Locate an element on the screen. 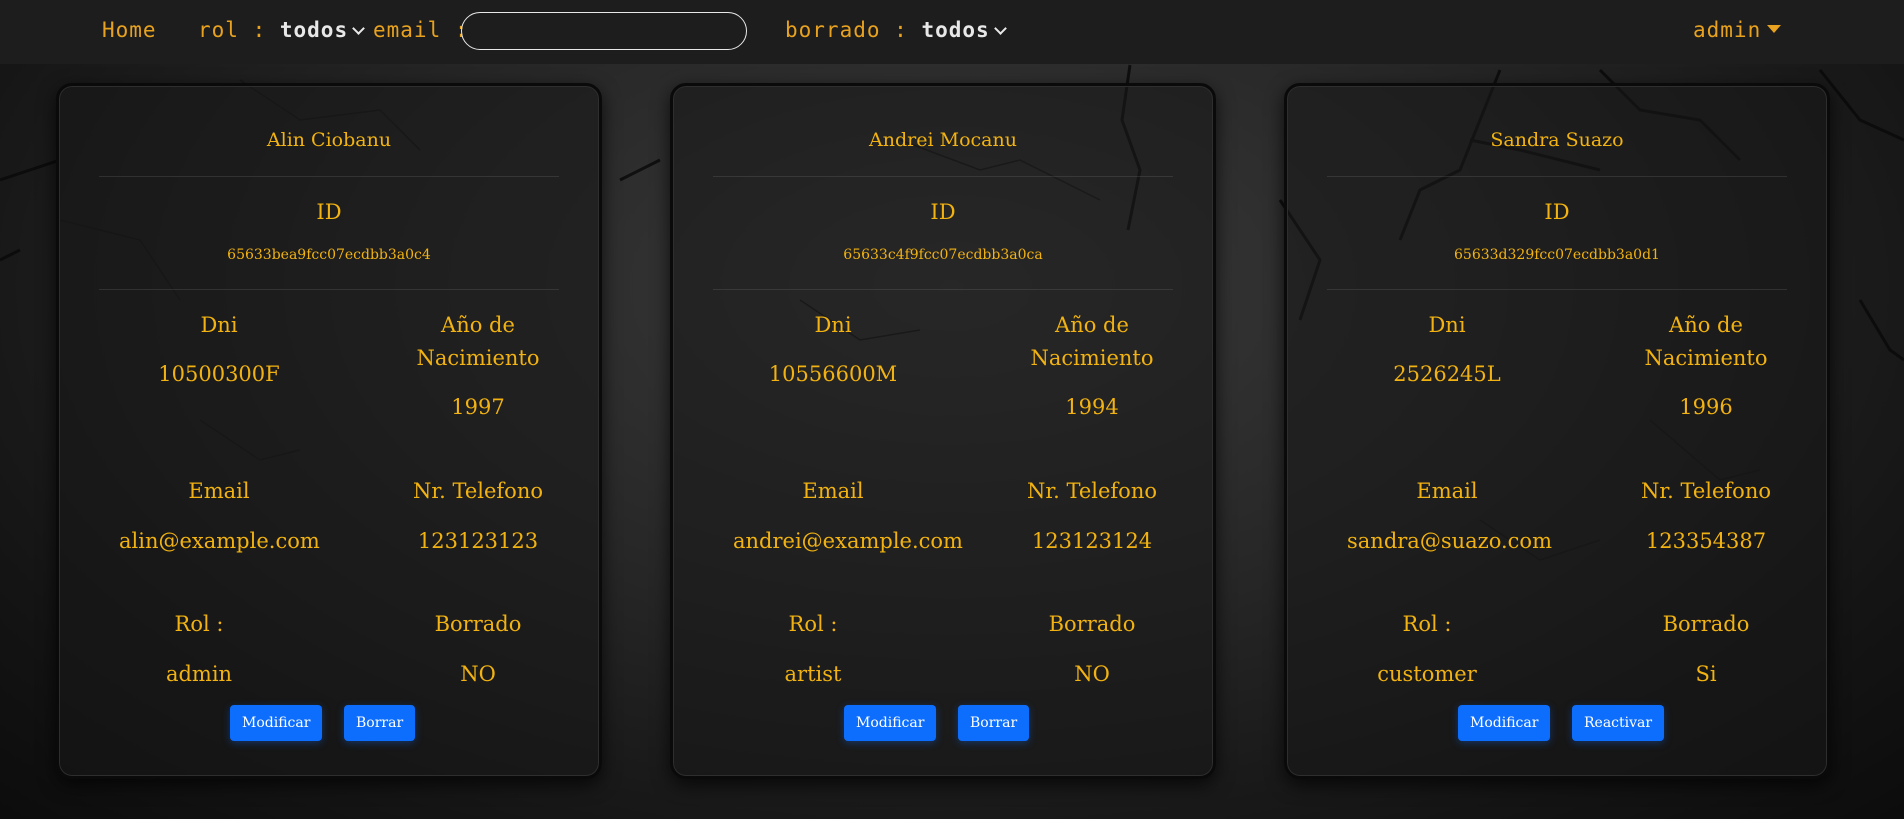 The width and height of the screenshot is (1904, 819). phone-value: 123123124 is located at coordinates (1092, 541).